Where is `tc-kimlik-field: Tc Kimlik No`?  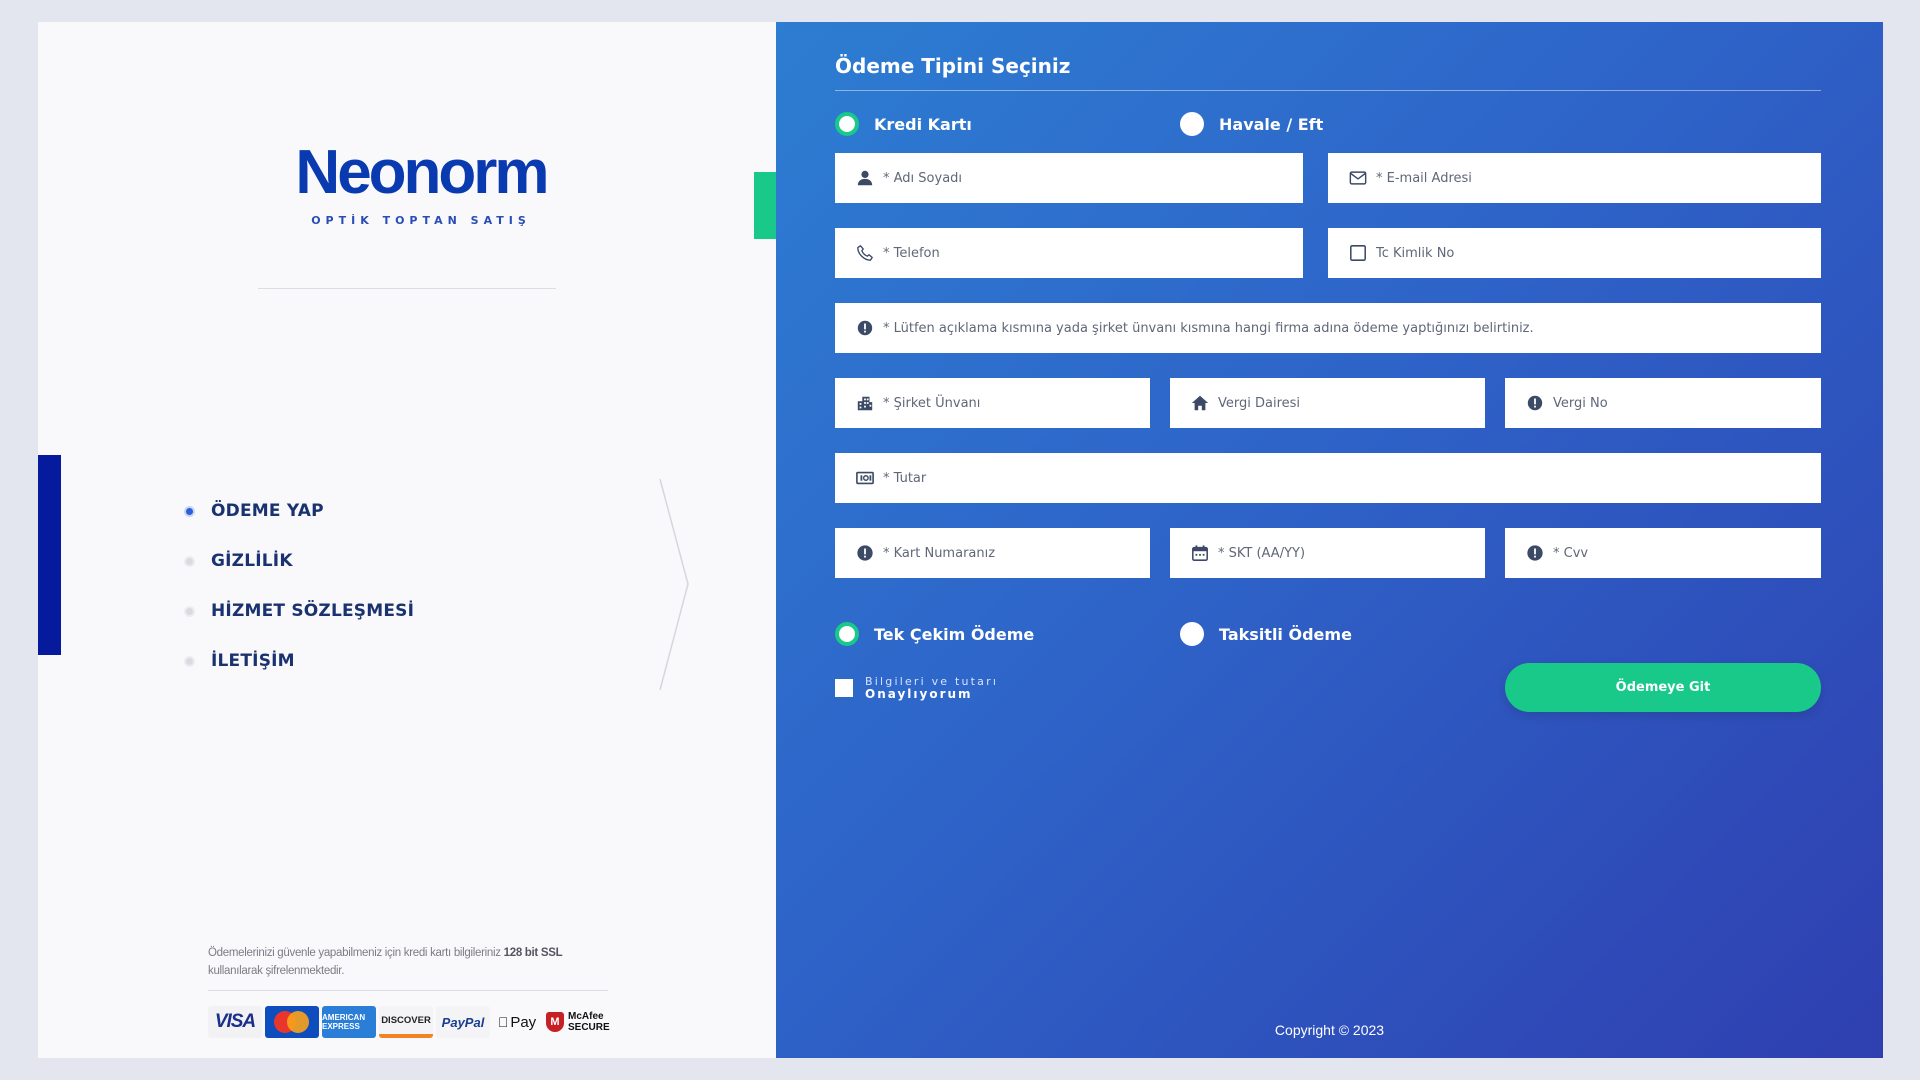 tc-kimlik-field: Tc Kimlik No is located at coordinates (1574, 253).